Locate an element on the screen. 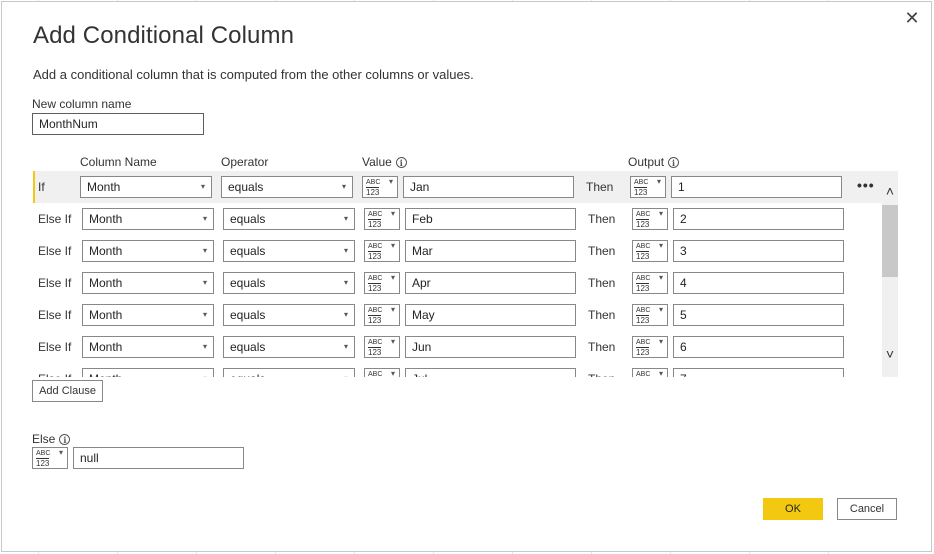 This screenshot has height=554, width=934. value-type-selector: ABC123 ▾ is located at coordinates (382, 251).